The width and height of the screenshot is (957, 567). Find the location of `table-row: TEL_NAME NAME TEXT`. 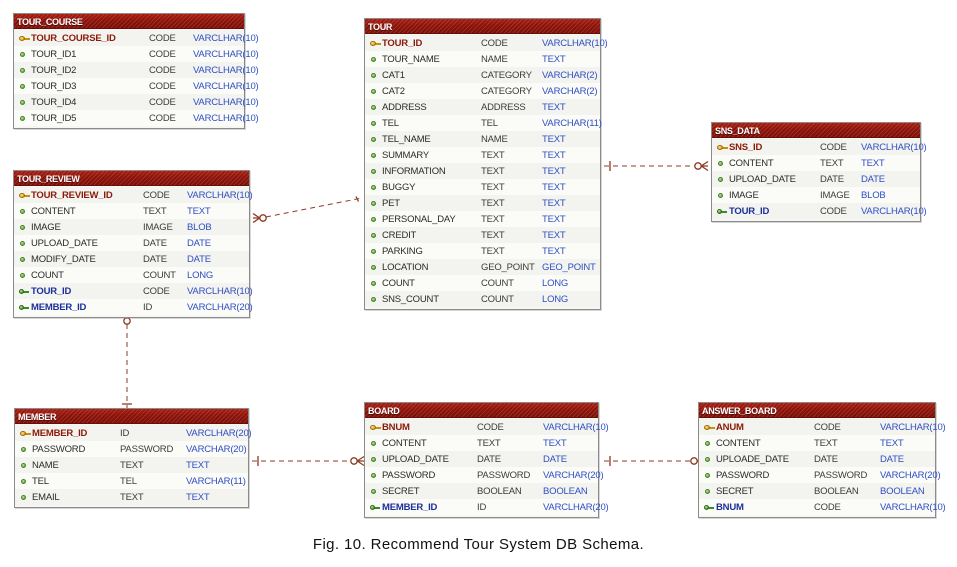

table-row: TEL_NAME NAME TEXT is located at coordinates (482, 139).